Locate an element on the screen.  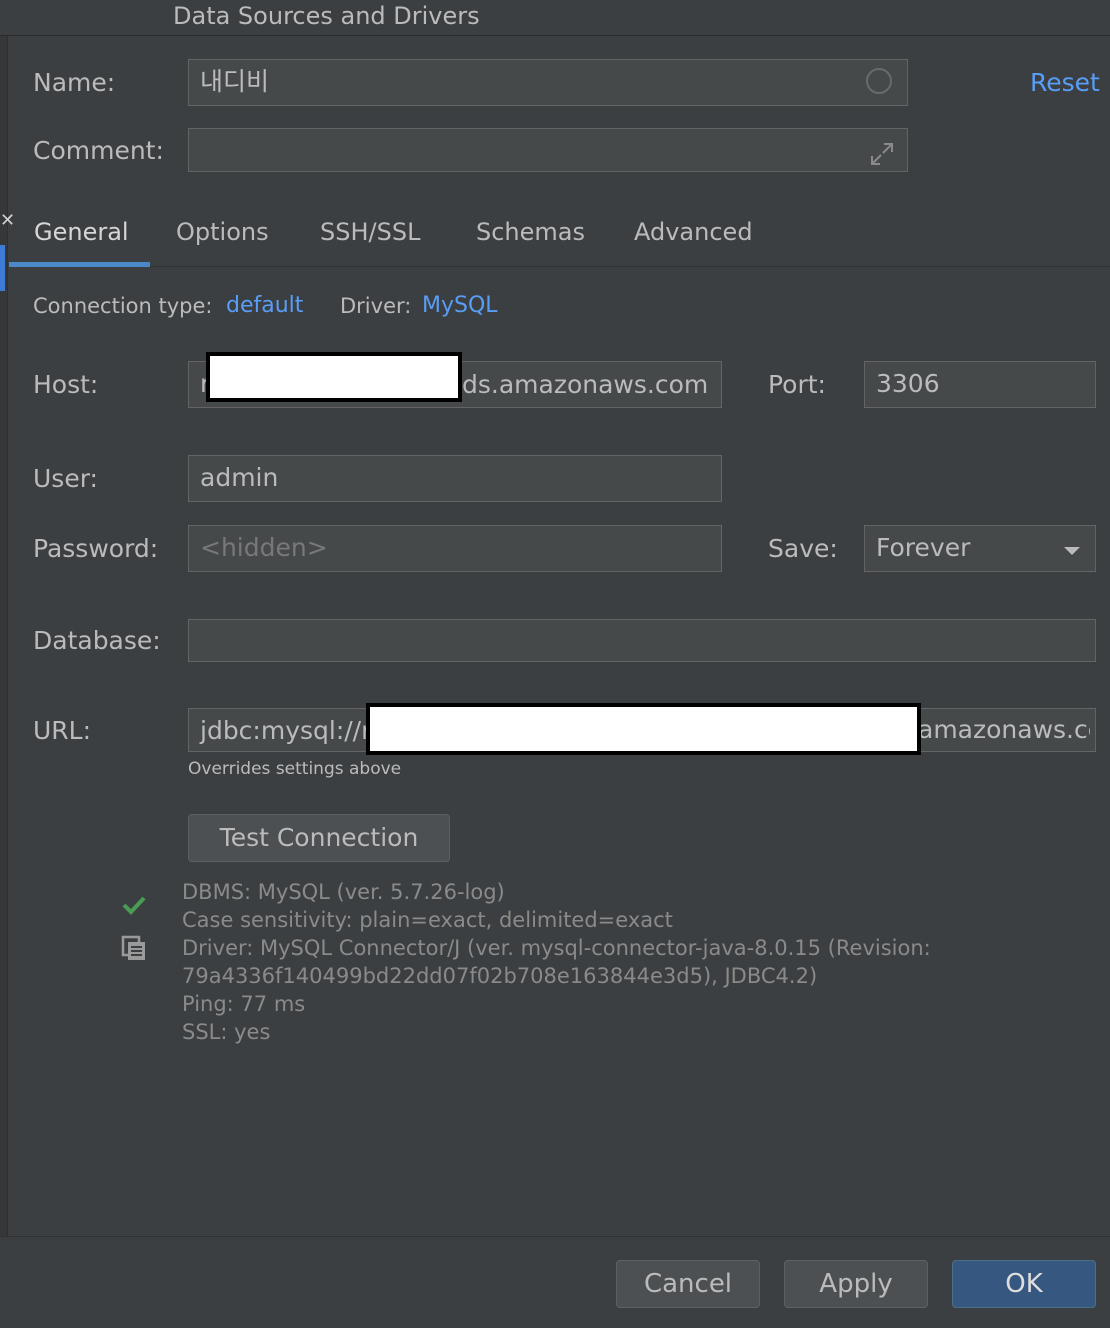
driver-label: Driver: is located at coordinates (376, 306).